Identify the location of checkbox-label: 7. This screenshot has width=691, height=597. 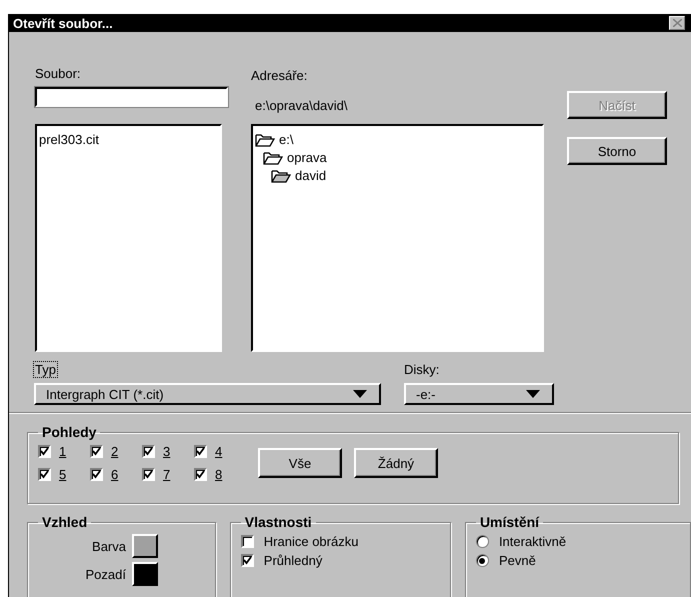
(166, 474).